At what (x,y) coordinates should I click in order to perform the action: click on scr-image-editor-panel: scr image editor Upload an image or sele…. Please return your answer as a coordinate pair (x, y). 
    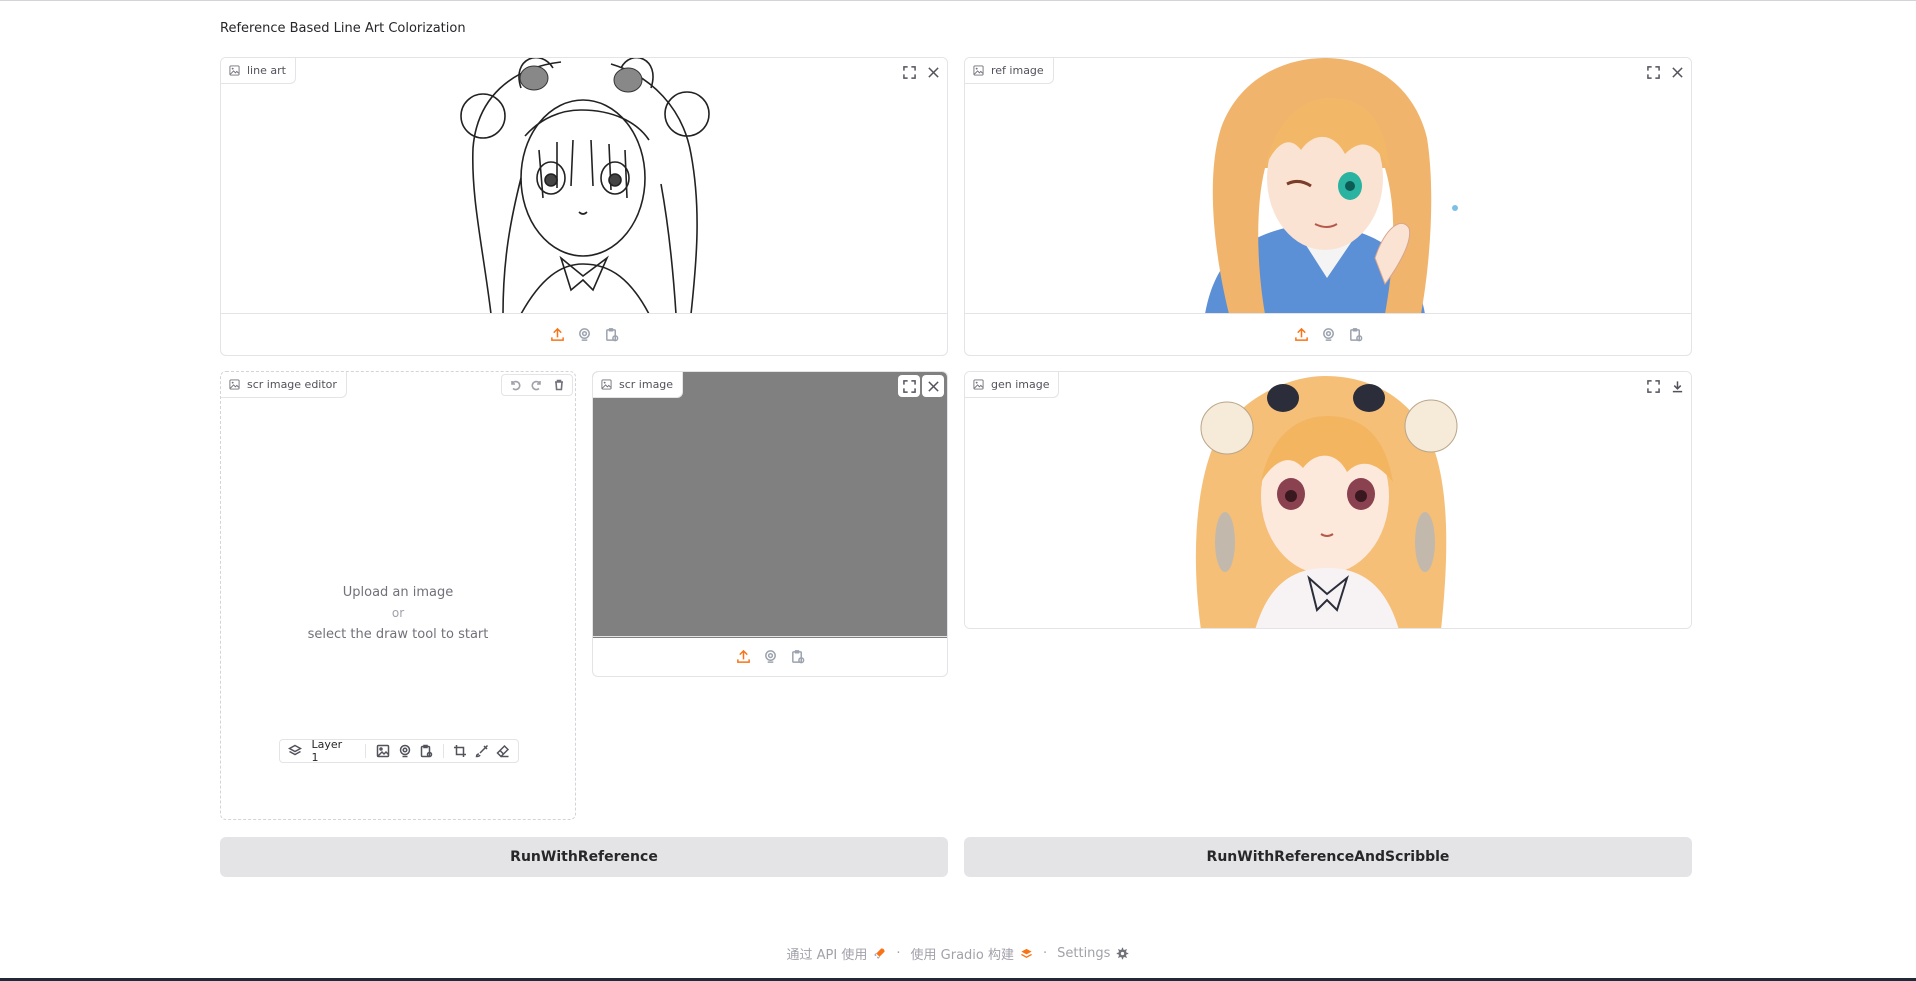
    Looking at the image, I should click on (398, 595).